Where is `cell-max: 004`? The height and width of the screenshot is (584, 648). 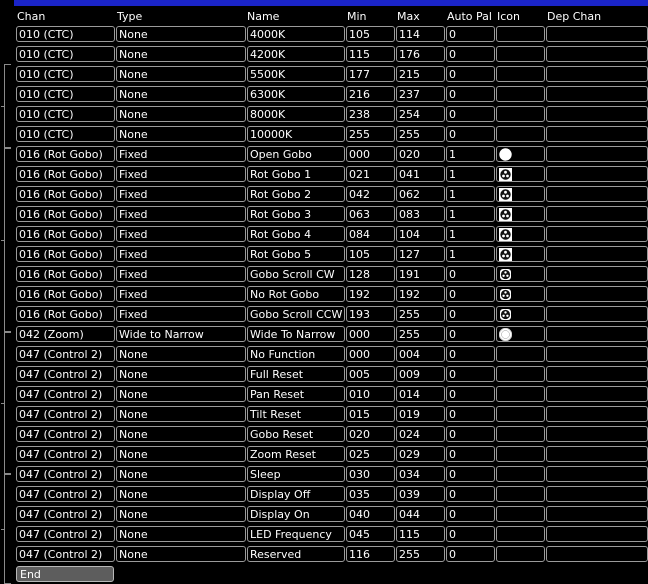 cell-max: 004 is located at coordinates (420, 354).